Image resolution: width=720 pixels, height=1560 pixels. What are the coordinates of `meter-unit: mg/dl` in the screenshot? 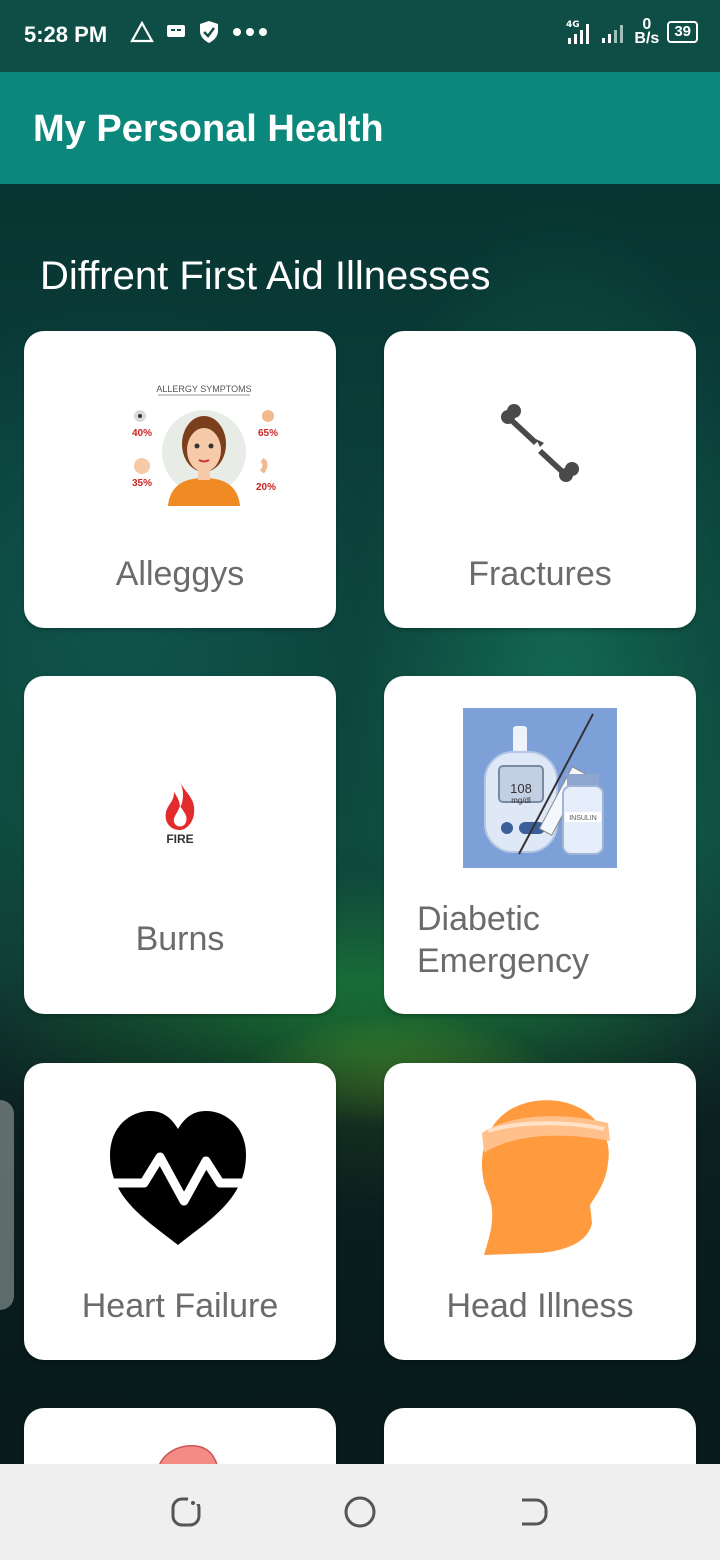 It's located at (521, 800).